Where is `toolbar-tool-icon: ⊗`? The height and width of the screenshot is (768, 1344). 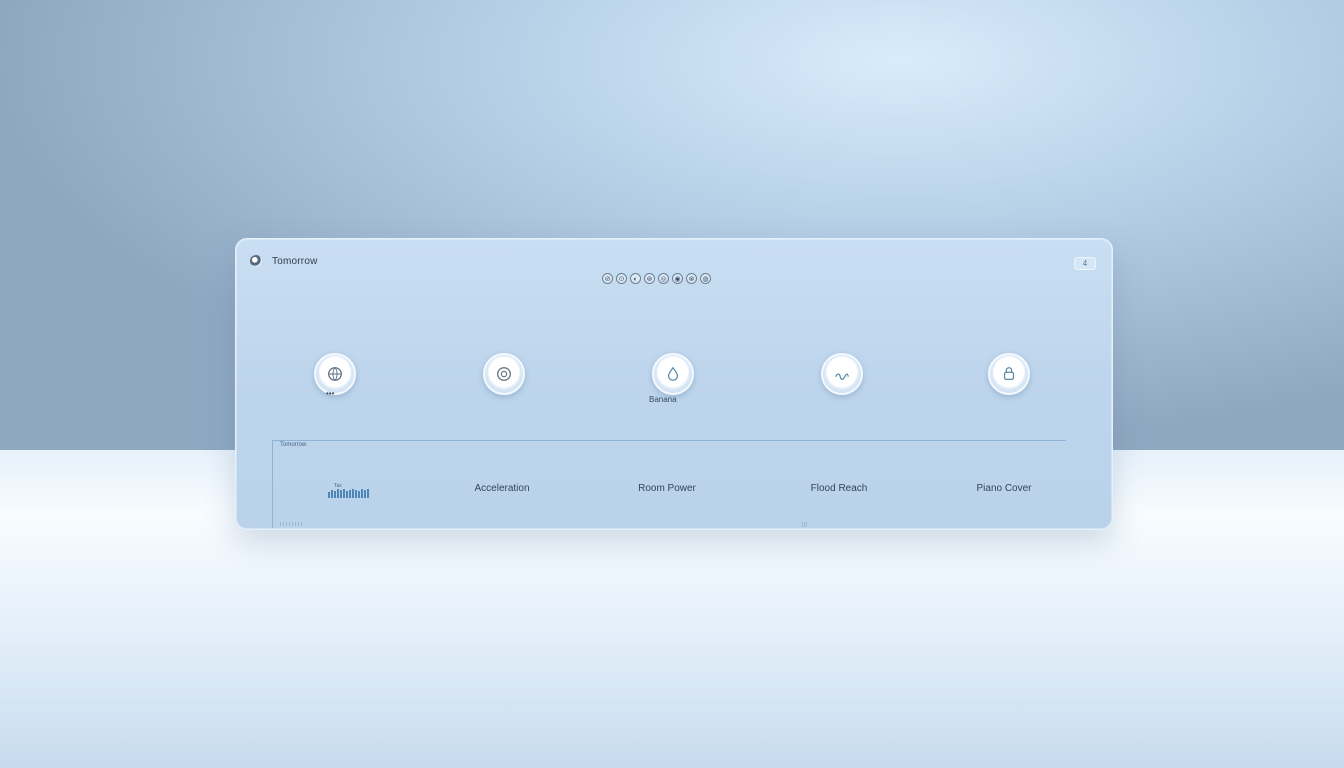 toolbar-tool-icon: ⊗ is located at coordinates (691, 278).